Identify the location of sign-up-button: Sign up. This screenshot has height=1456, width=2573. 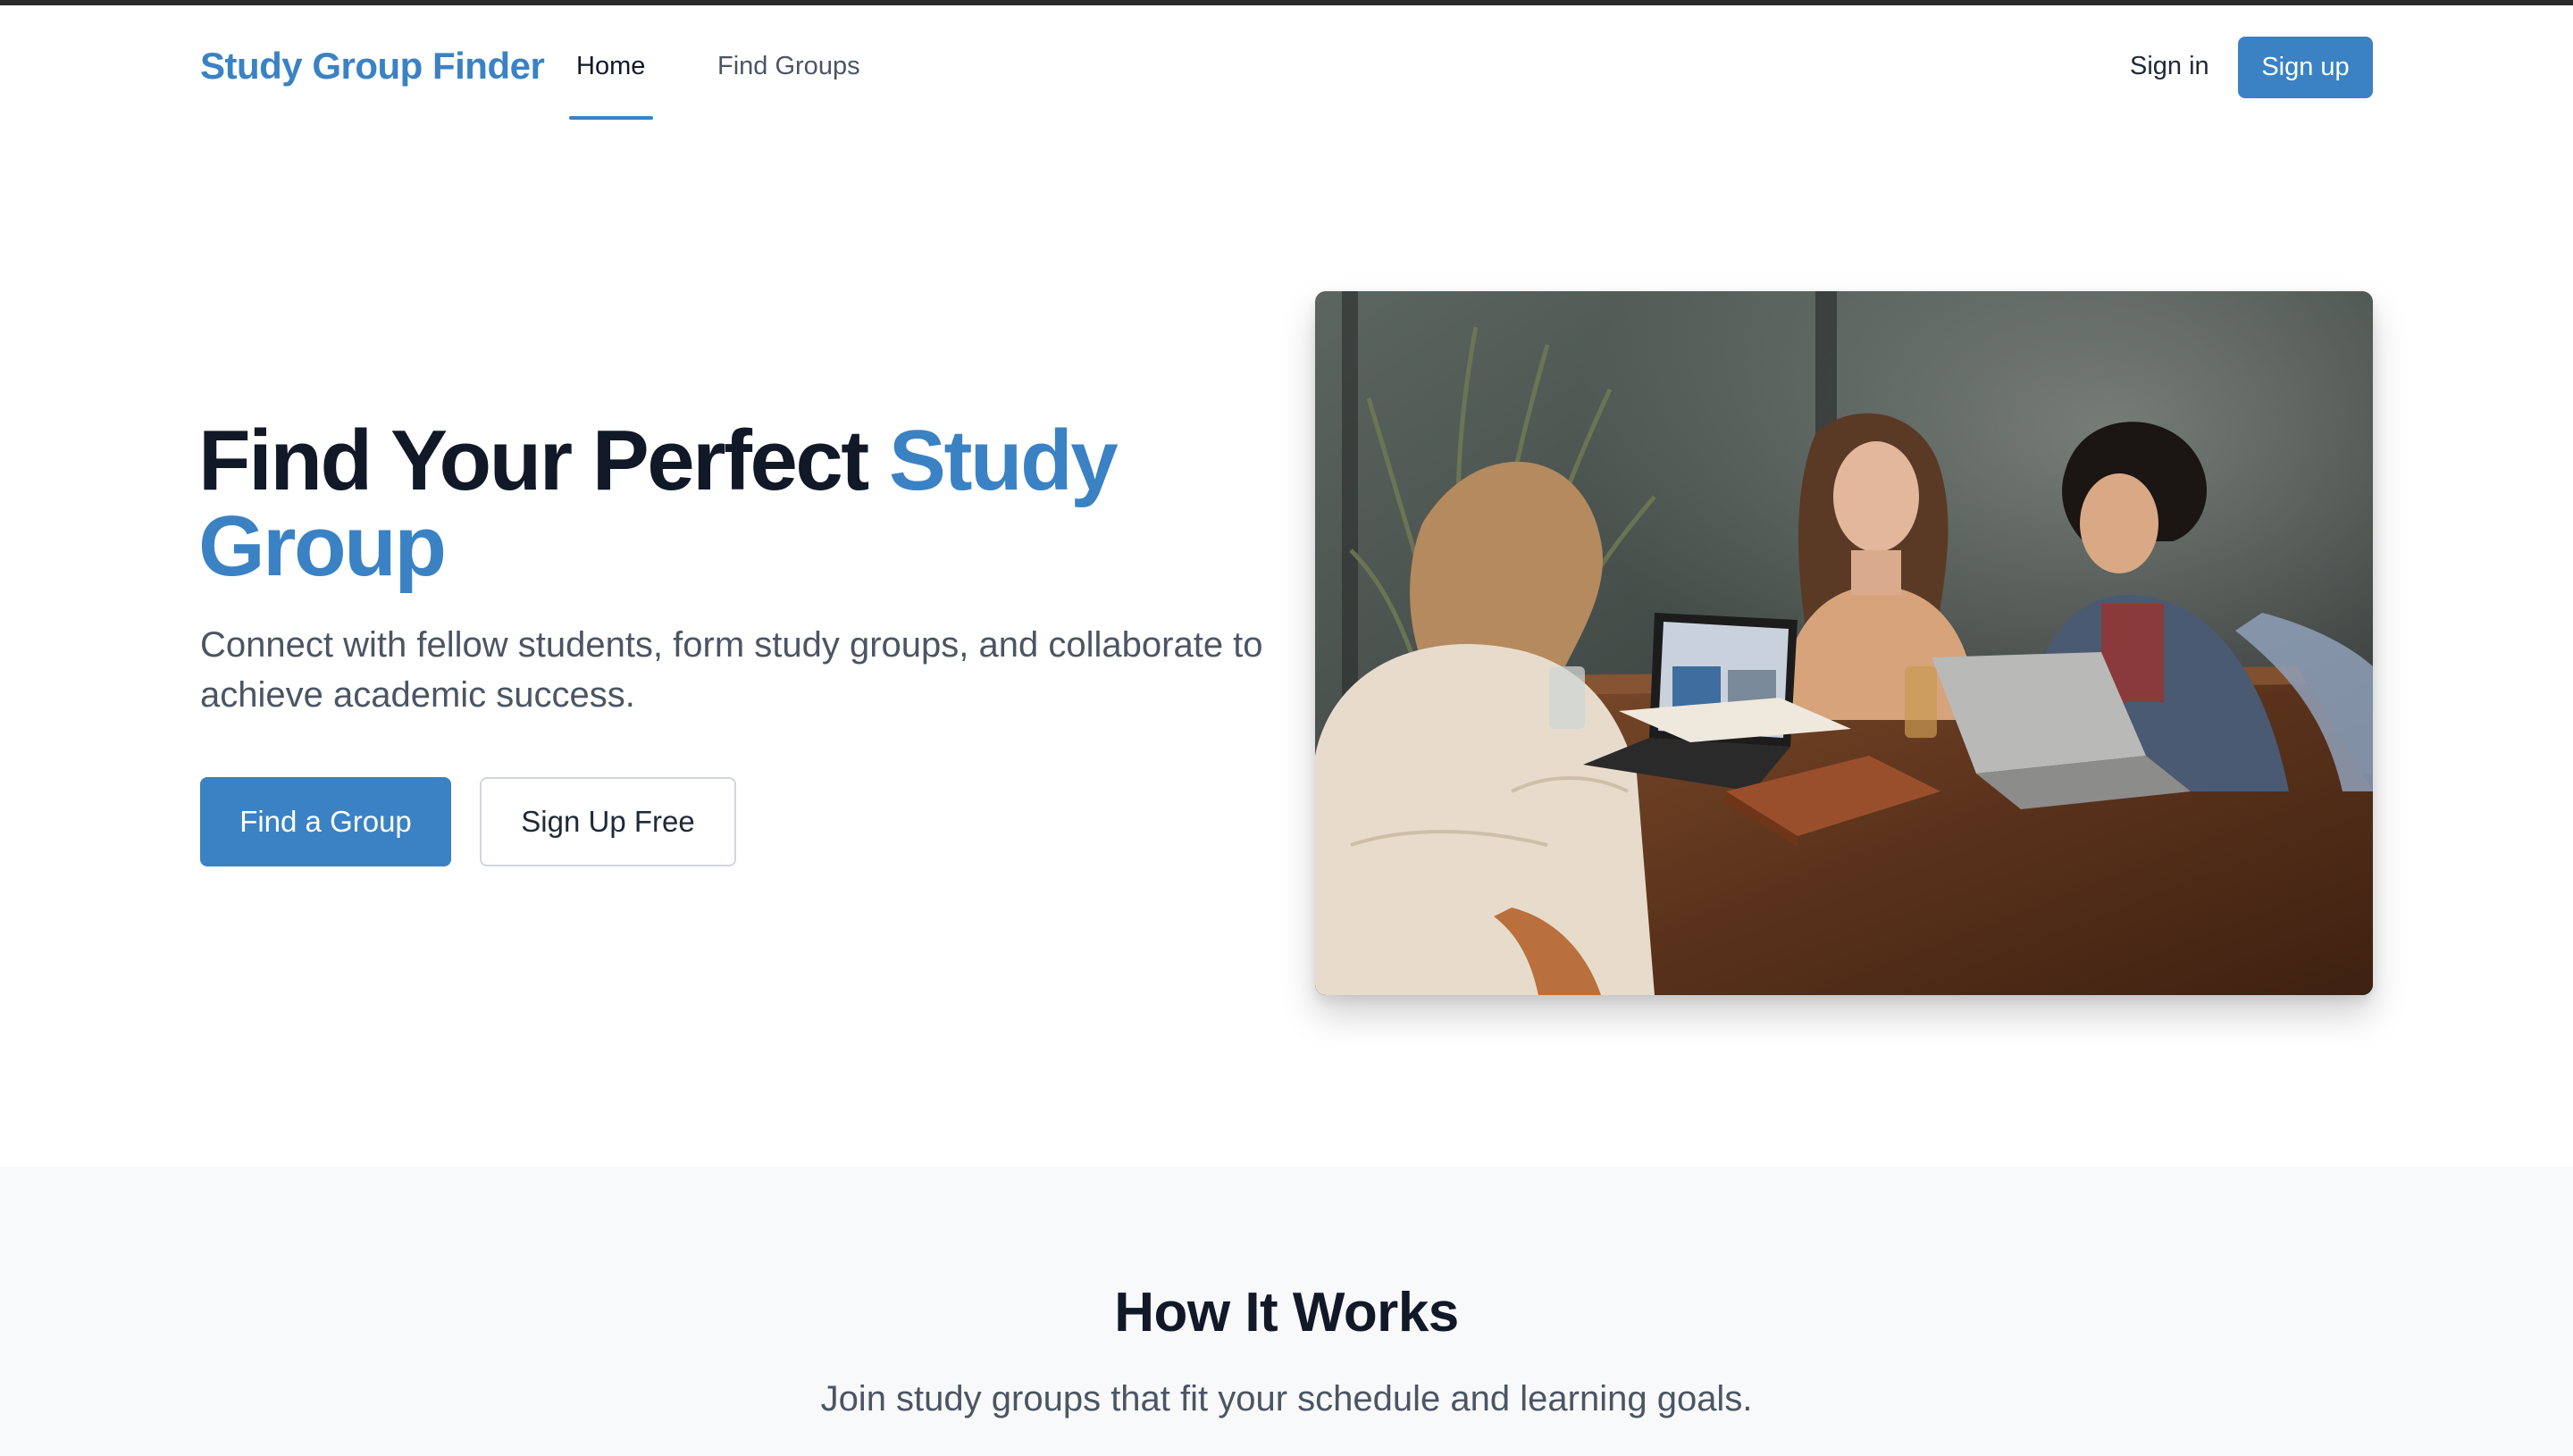
(2305, 67).